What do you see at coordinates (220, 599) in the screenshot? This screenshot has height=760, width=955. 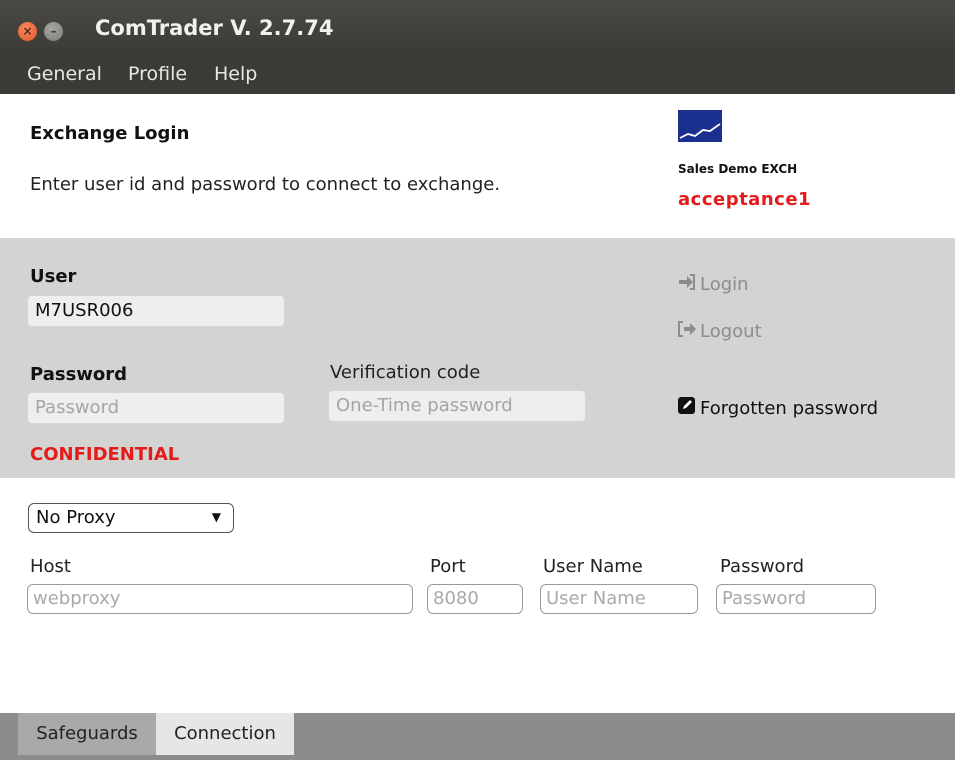 I see `host-input: webproxy` at bounding box center [220, 599].